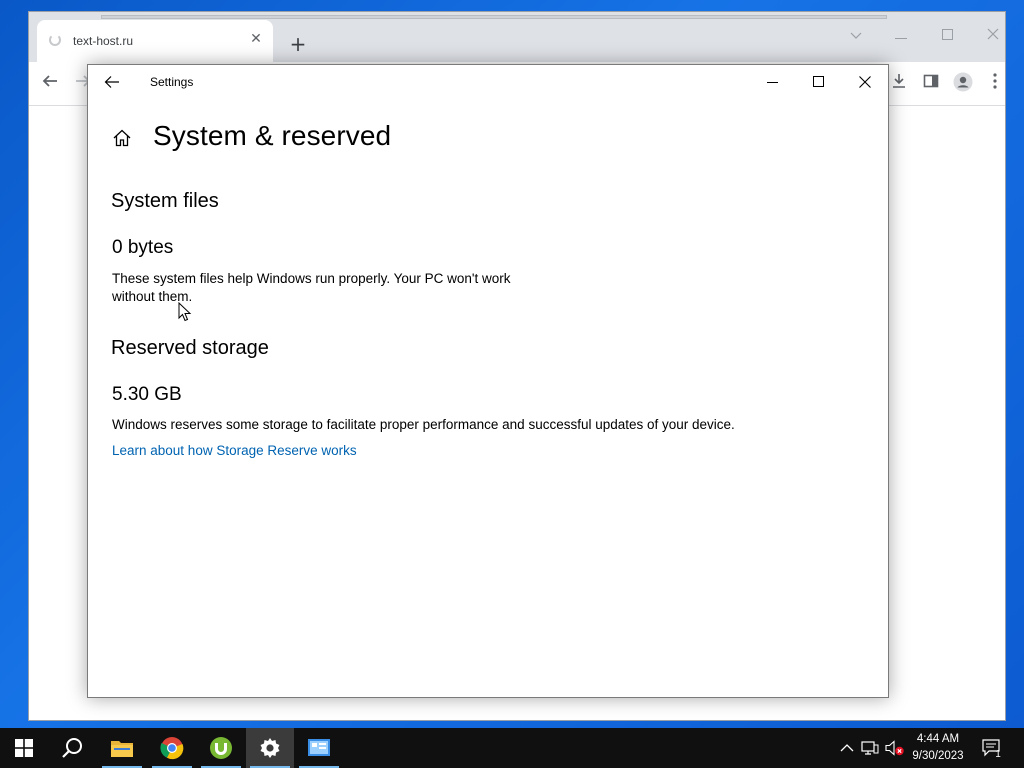 Image resolution: width=1024 pixels, height=768 pixels. Describe the element at coordinates (512, 748) in the screenshot. I see `taskbar: 4:44 AM 9/30/2023` at that location.